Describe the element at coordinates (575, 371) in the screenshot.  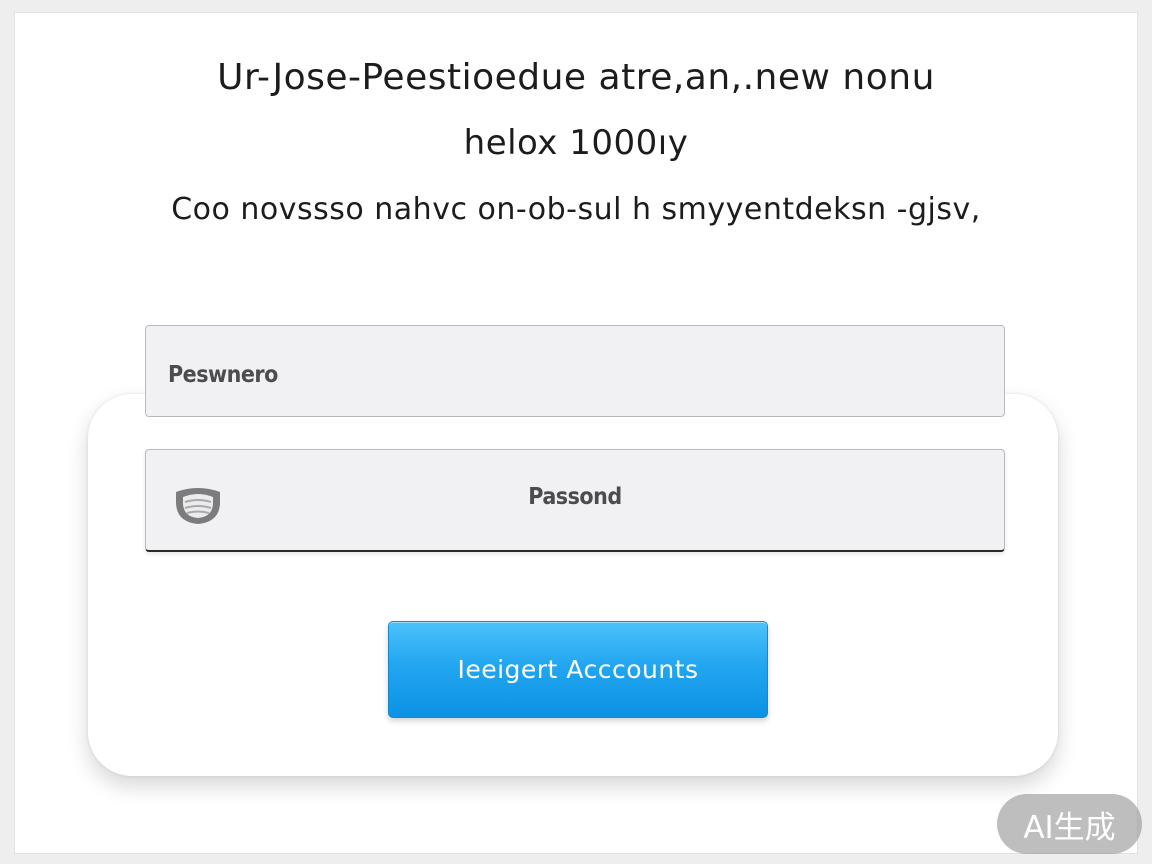
I see `username-field: Peswnero` at that location.